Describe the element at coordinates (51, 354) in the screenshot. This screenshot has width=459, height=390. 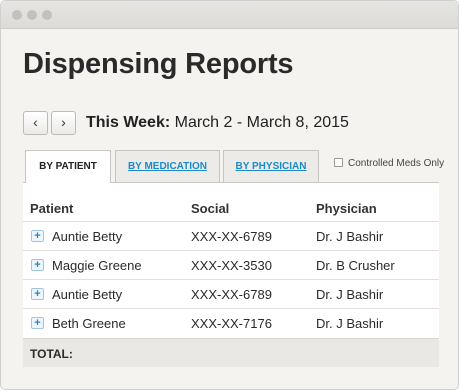
I see `total-label: TOTAL:` at that location.